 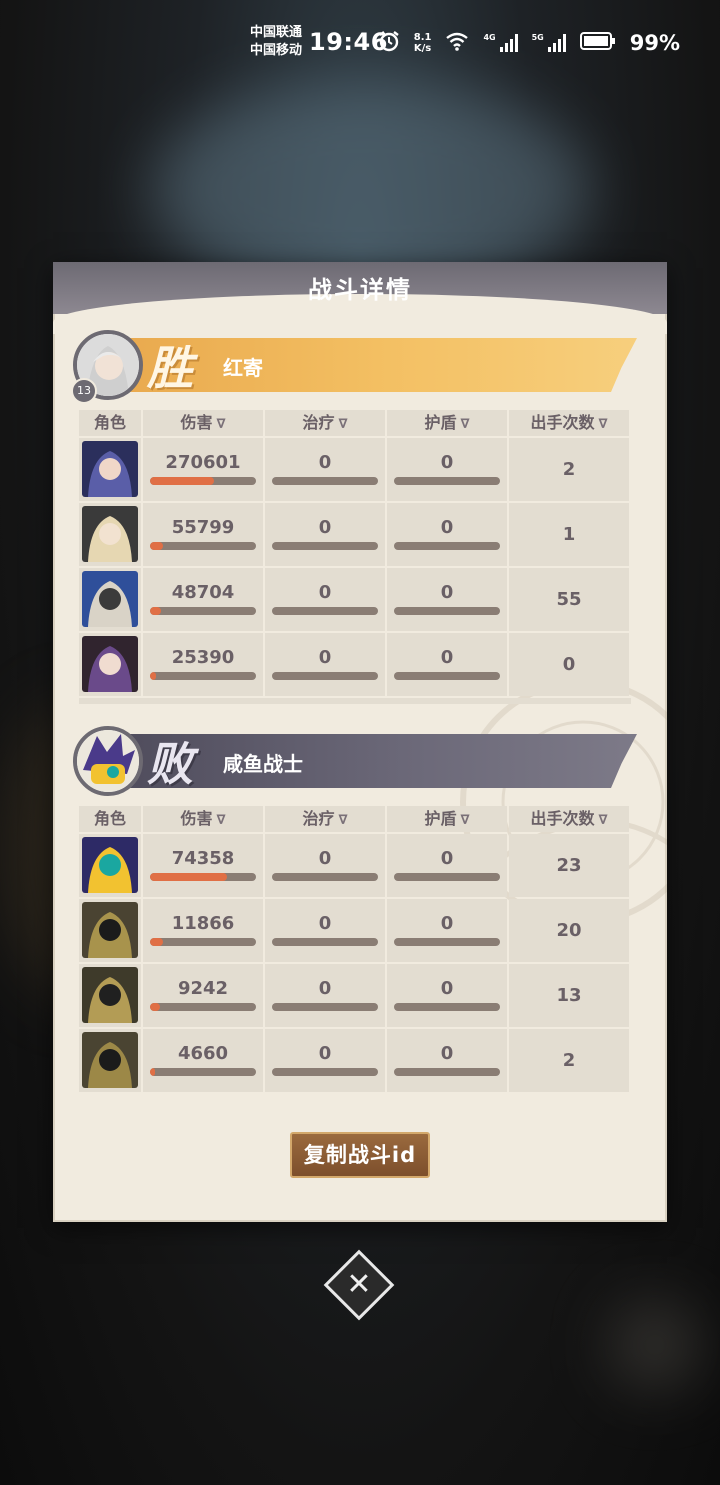 What do you see at coordinates (357, 367) in the screenshot?
I see `team-banner-winner: 13 胜 红寄` at bounding box center [357, 367].